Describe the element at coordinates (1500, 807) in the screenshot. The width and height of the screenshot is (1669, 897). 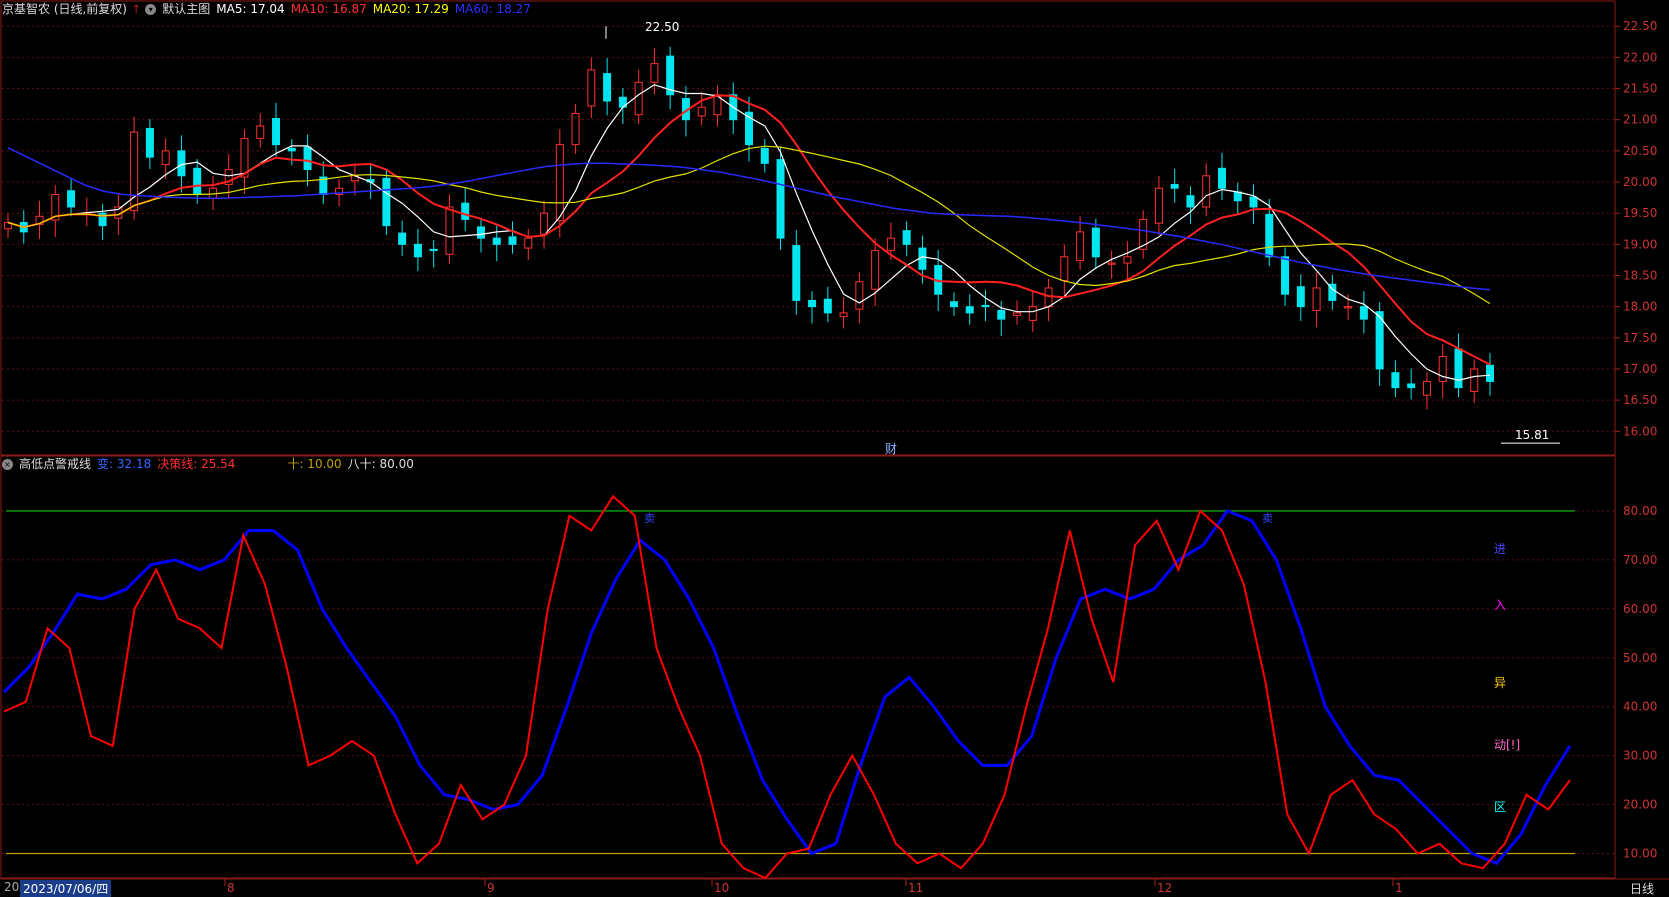
I see `side-text-5: 区` at that location.